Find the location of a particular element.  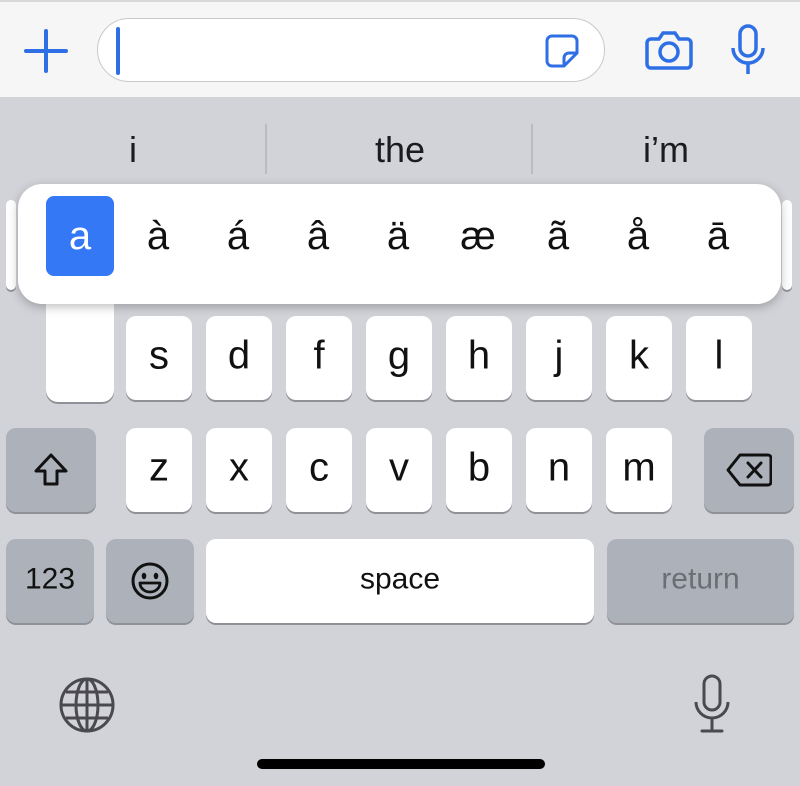

key-v: v is located at coordinates (399, 470).